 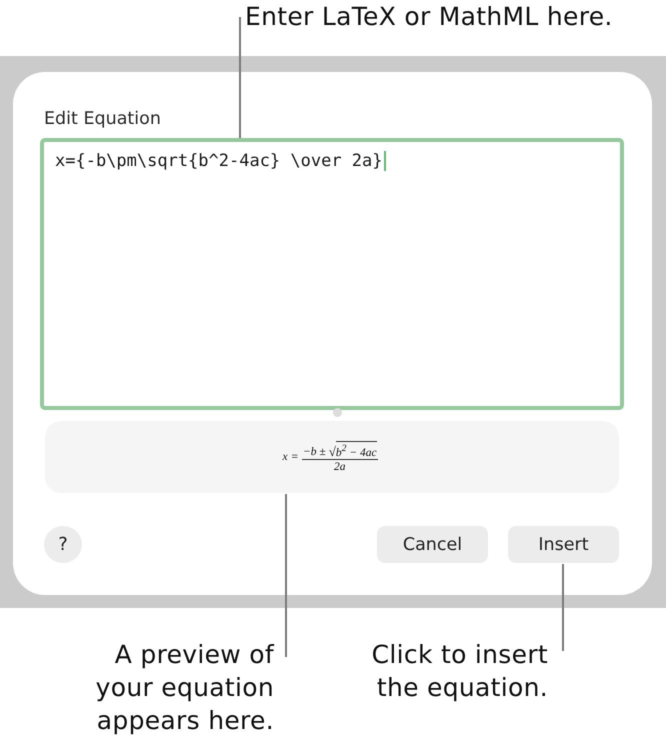 What do you see at coordinates (102, 119) in the screenshot?
I see `dialog-title: Edit Equation` at bounding box center [102, 119].